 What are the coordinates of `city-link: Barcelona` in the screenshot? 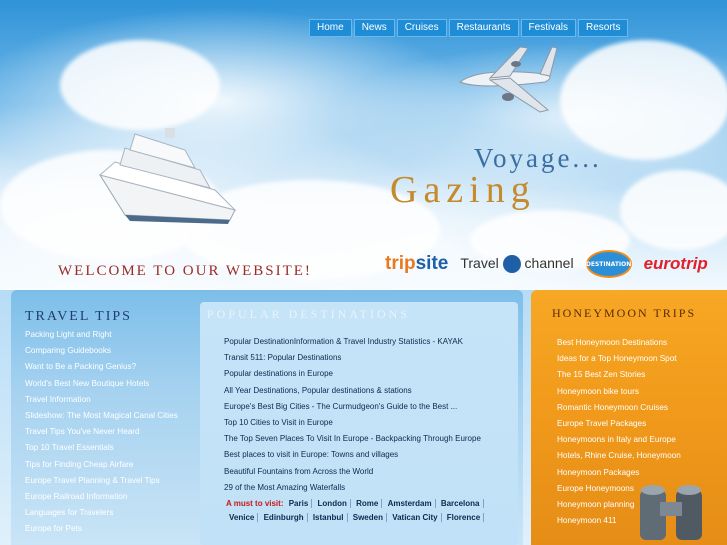 It's located at (460, 503).